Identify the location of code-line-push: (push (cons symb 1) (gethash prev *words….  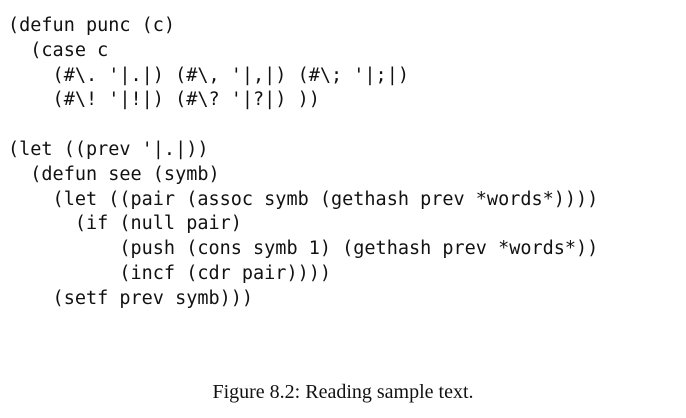
(303, 249).